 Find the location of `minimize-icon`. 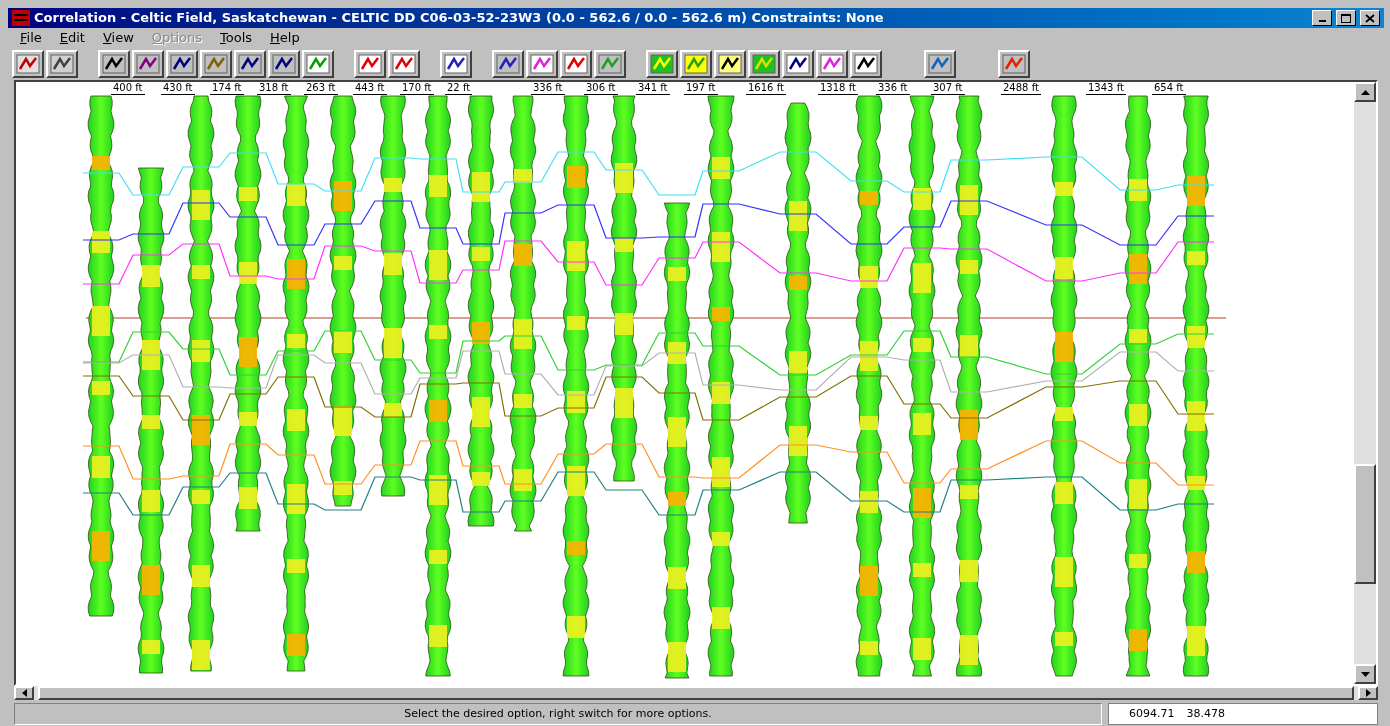

minimize-icon is located at coordinates (1322, 20).